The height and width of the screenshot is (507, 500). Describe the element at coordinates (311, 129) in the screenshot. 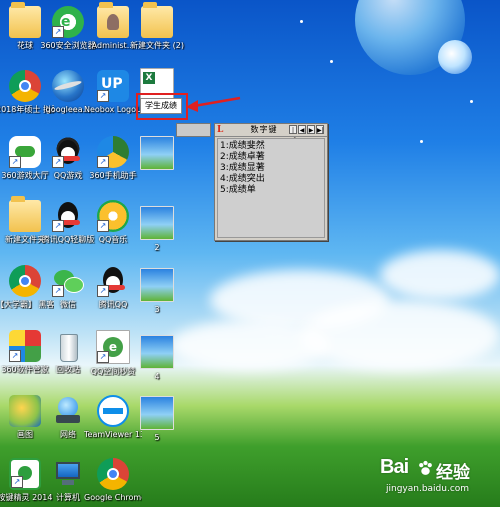

I see `next-page-button: ▶` at that location.